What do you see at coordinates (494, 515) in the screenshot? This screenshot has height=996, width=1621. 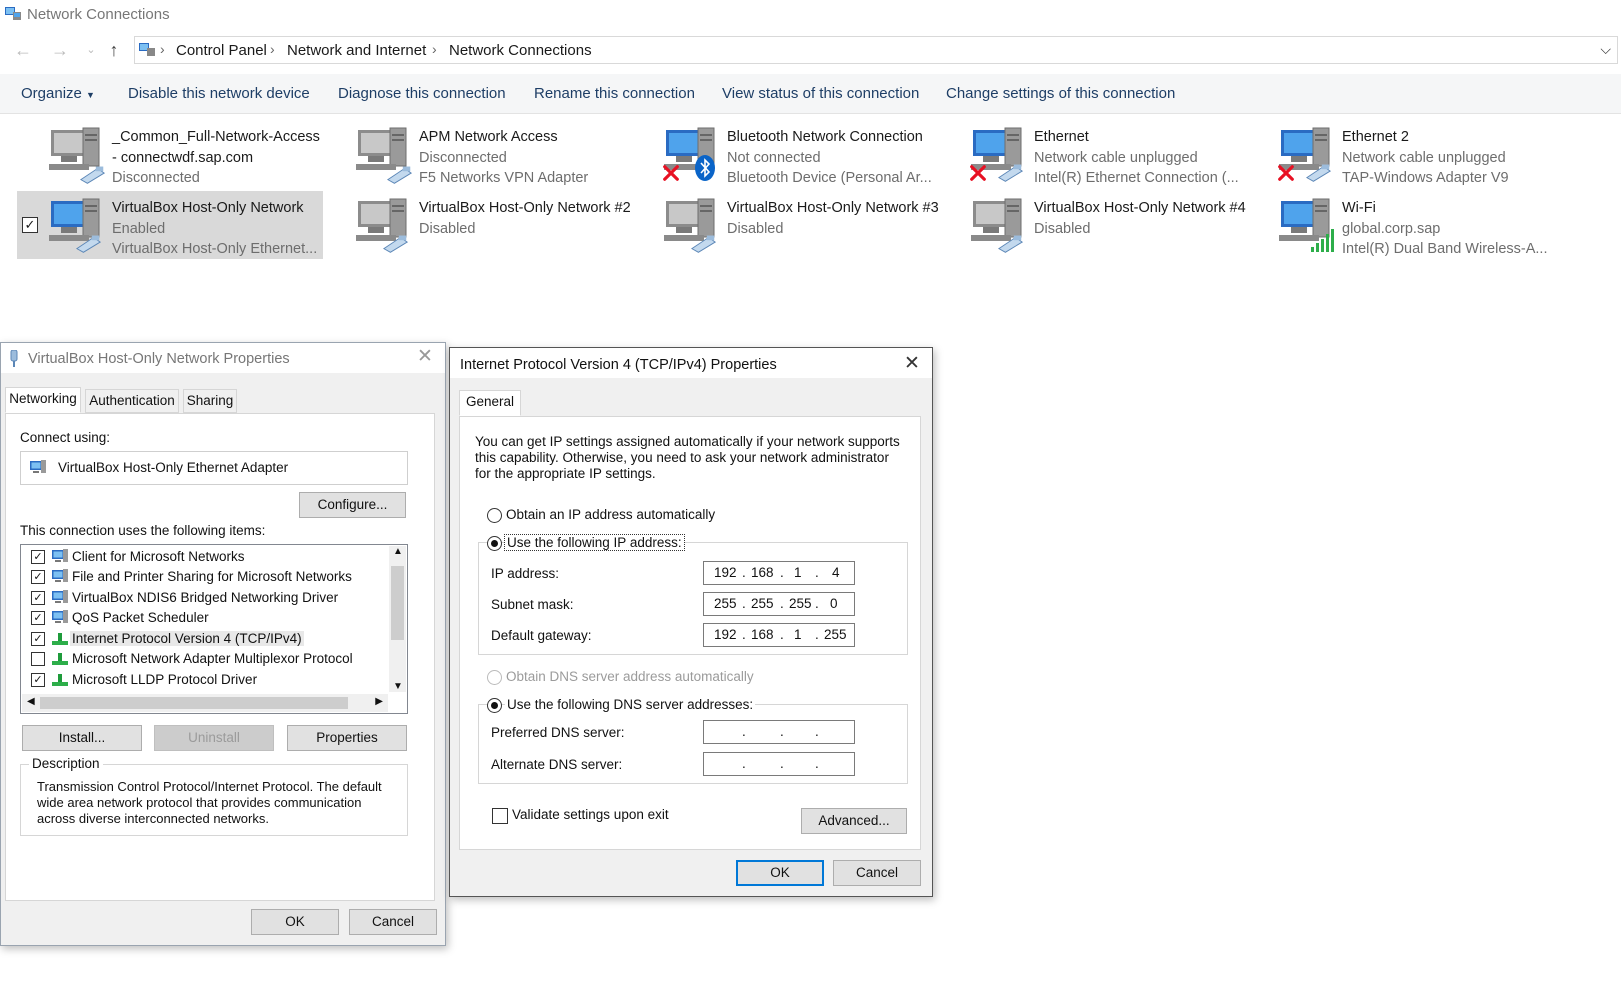 I see `obtain-ip-radio` at bounding box center [494, 515].